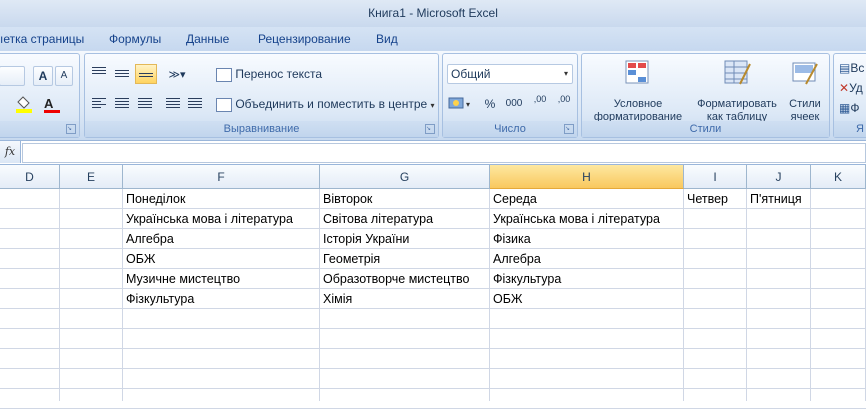  I want to click on conditional-formatting-button: Условное форматирование, so click(638, 91).